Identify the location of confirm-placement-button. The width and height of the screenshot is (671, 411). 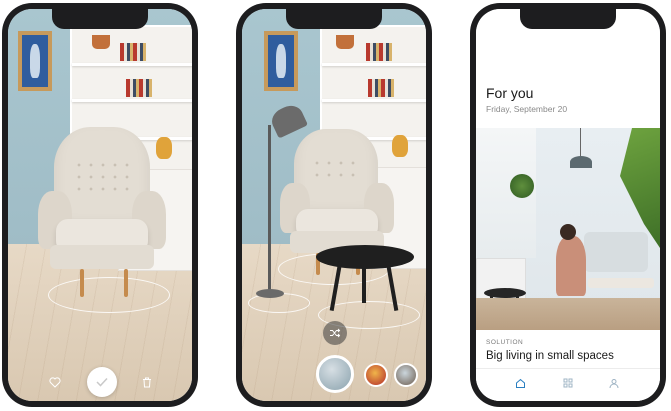
(102, 382).